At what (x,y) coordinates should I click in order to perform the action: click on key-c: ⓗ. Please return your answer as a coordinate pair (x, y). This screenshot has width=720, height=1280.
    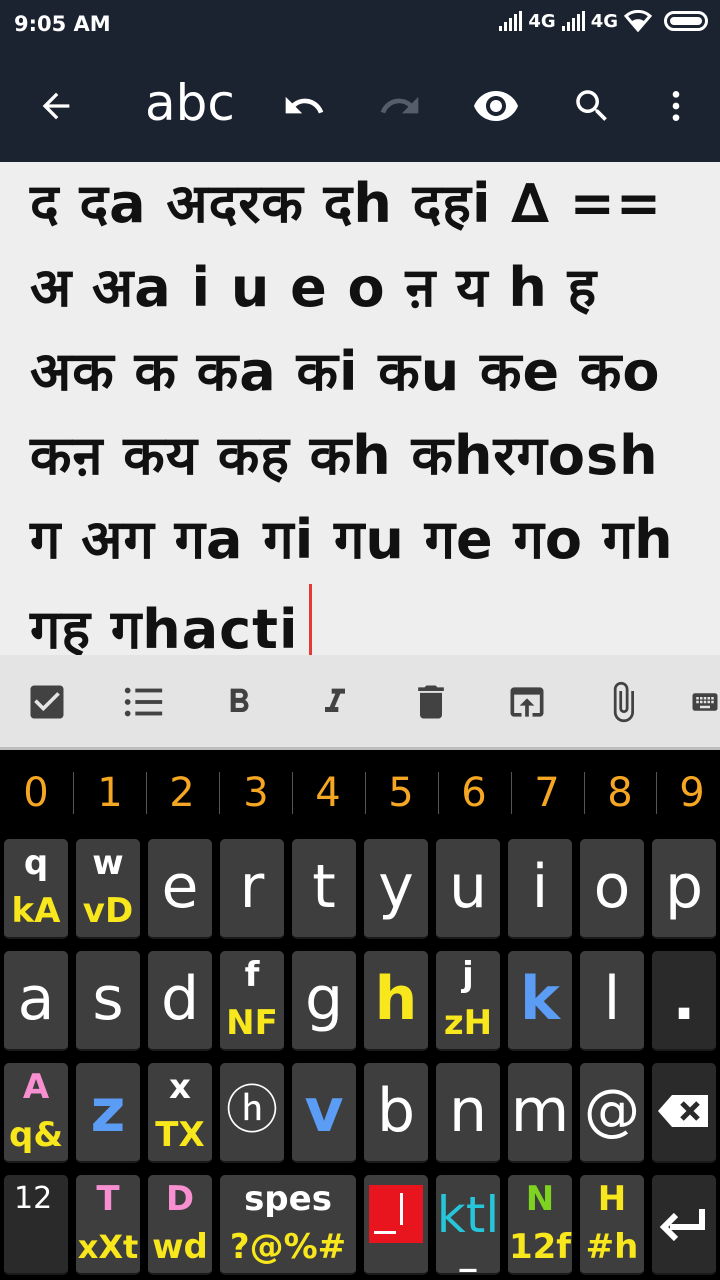
    Looking at the image, I should click on (252, 1113).